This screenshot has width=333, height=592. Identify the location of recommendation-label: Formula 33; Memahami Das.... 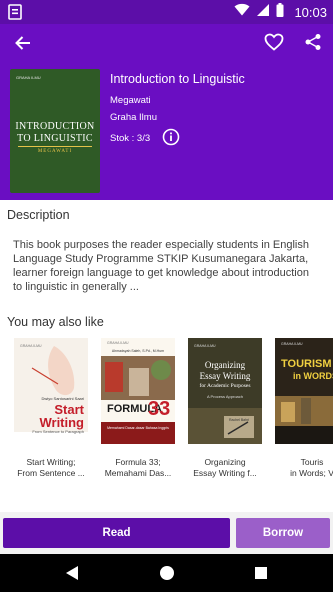
(138, 467).